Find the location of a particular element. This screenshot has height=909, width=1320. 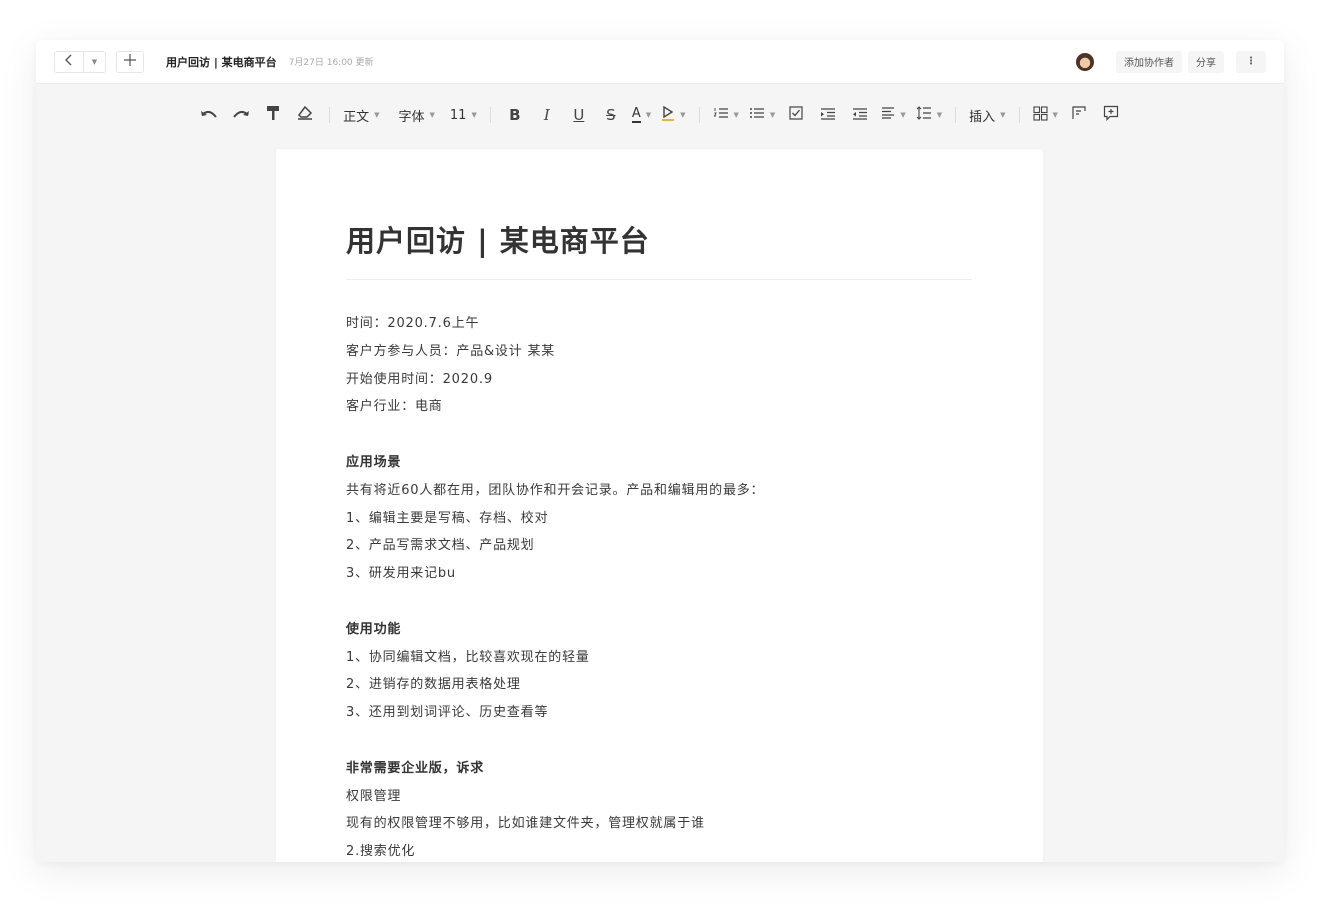

paragraph-line: 1、编辑主要是写稿、存档、校对 is located at coordinates (659, 519).